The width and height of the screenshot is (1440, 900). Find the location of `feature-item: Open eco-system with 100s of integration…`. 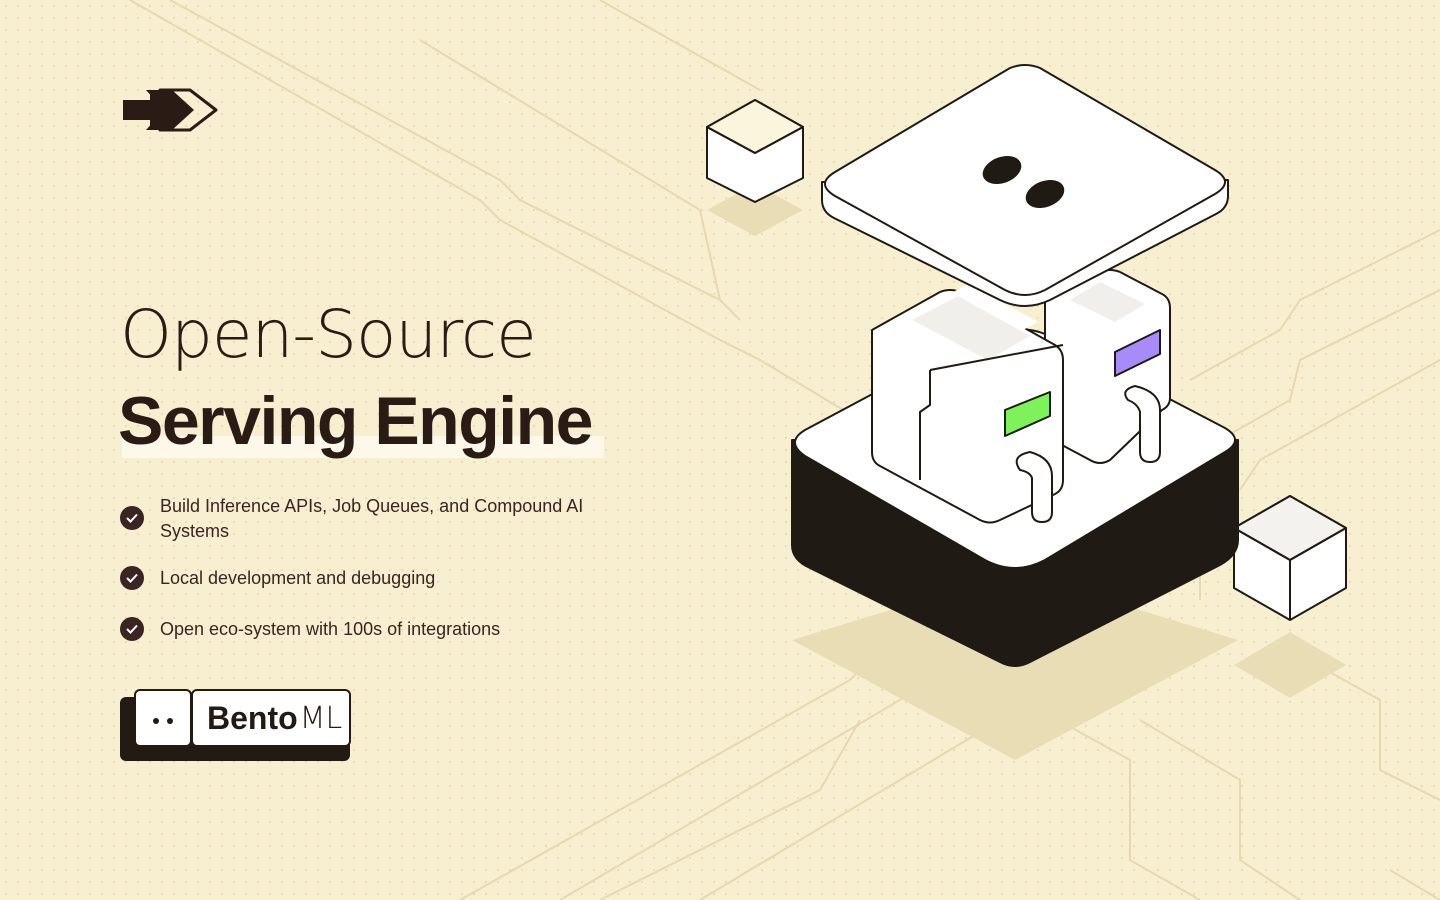

feature-item: Open eco-system with 100s of integration… is located at coordinates (355, 629).